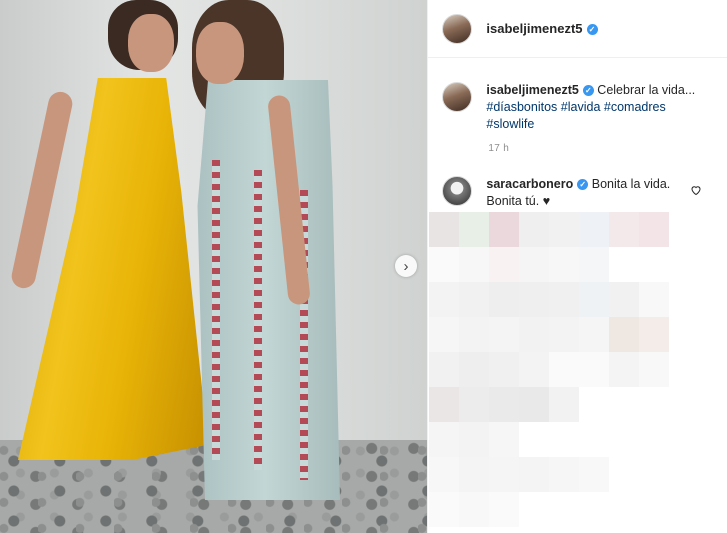  I want to click on photo-face-left-woman, so click(151, 43).